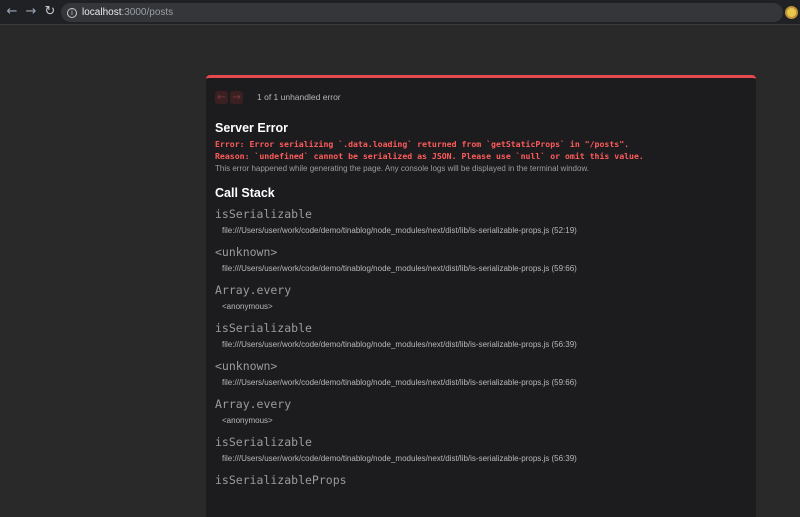  What do you see at coordinates (12, 12) in the screenshot?
I see `arrow-left-icon: ←` at bounding box center [12, 12].